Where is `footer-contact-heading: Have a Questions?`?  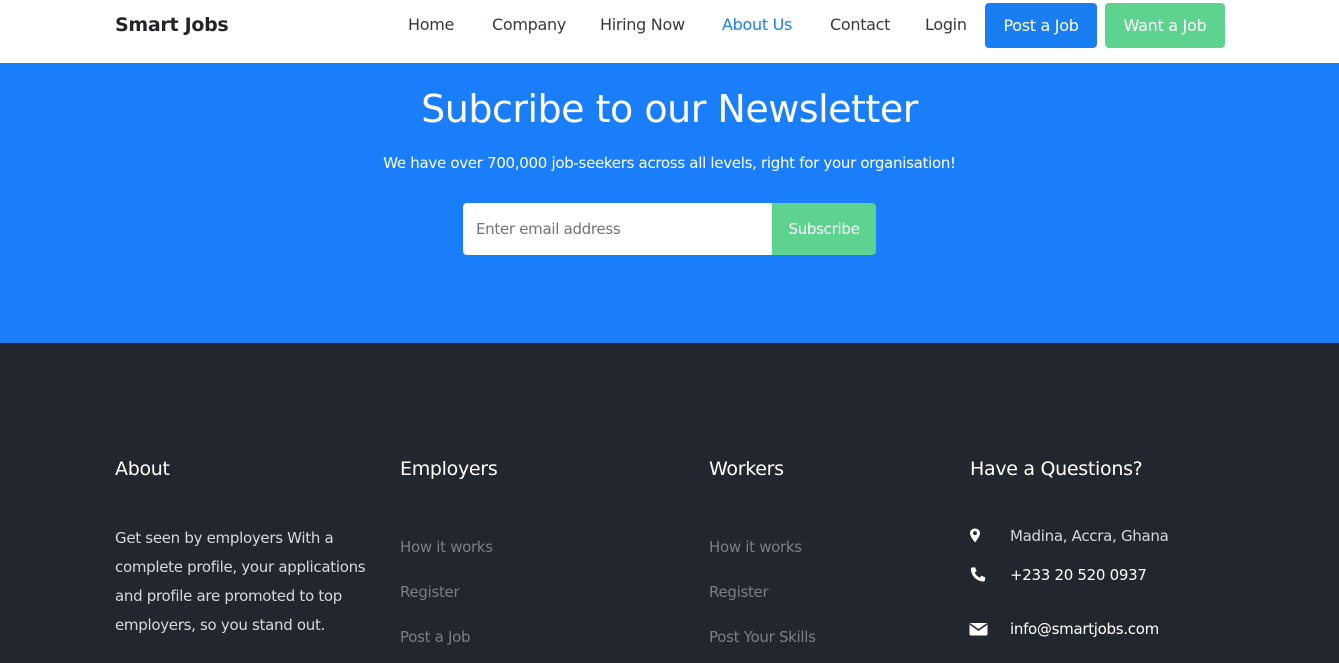 footer-contact-heading: Have a Questions? is located at coordinates (1056, 469).